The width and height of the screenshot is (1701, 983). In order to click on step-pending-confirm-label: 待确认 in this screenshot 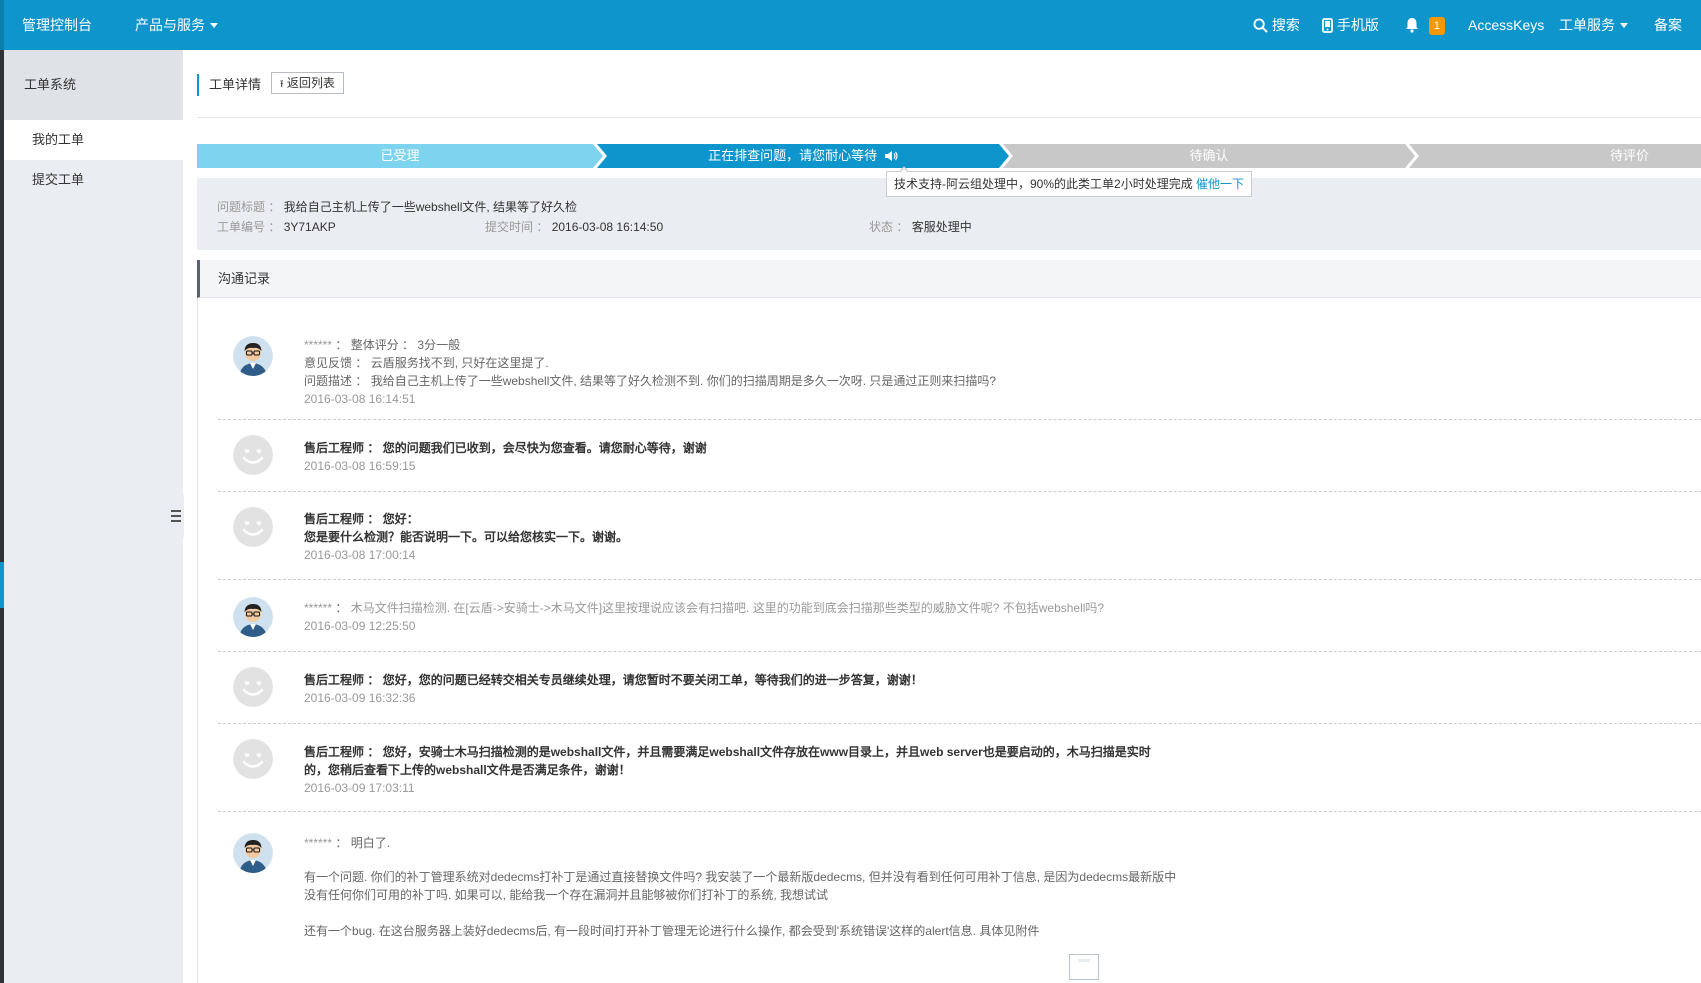, I will do `click(1209, 155)`.